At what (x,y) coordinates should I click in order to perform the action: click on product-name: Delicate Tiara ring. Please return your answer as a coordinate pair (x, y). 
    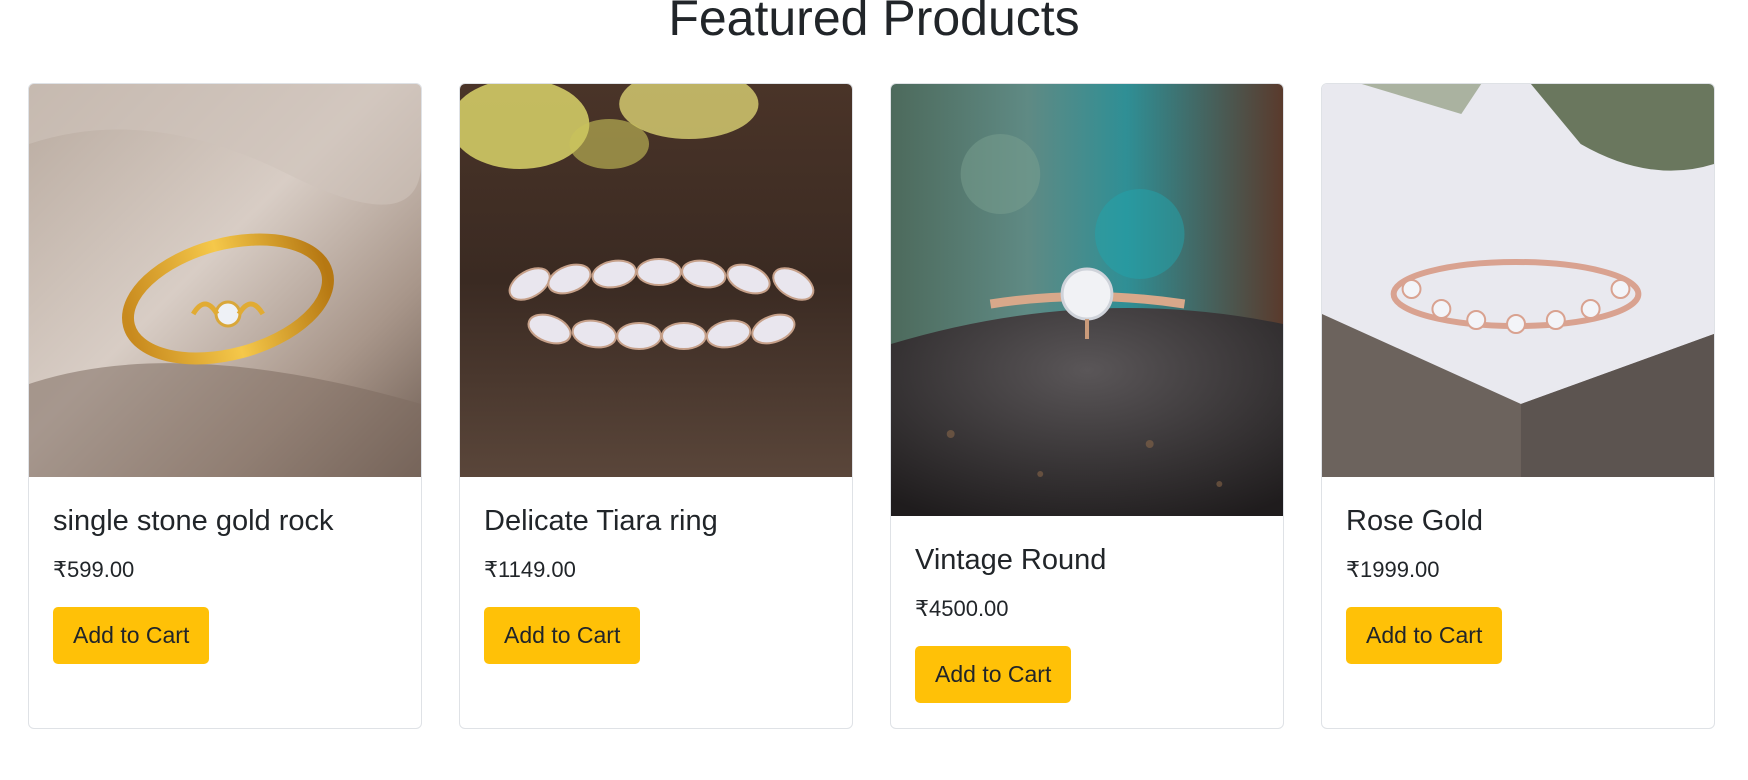
    Looking at the image, I should click on (601, 521).